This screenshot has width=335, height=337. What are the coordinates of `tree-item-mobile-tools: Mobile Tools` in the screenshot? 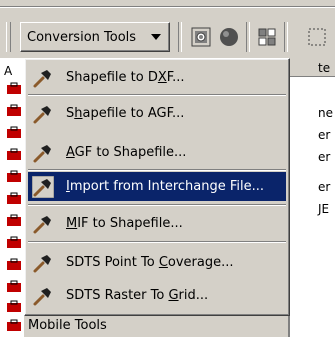 It's located at (56, 325).